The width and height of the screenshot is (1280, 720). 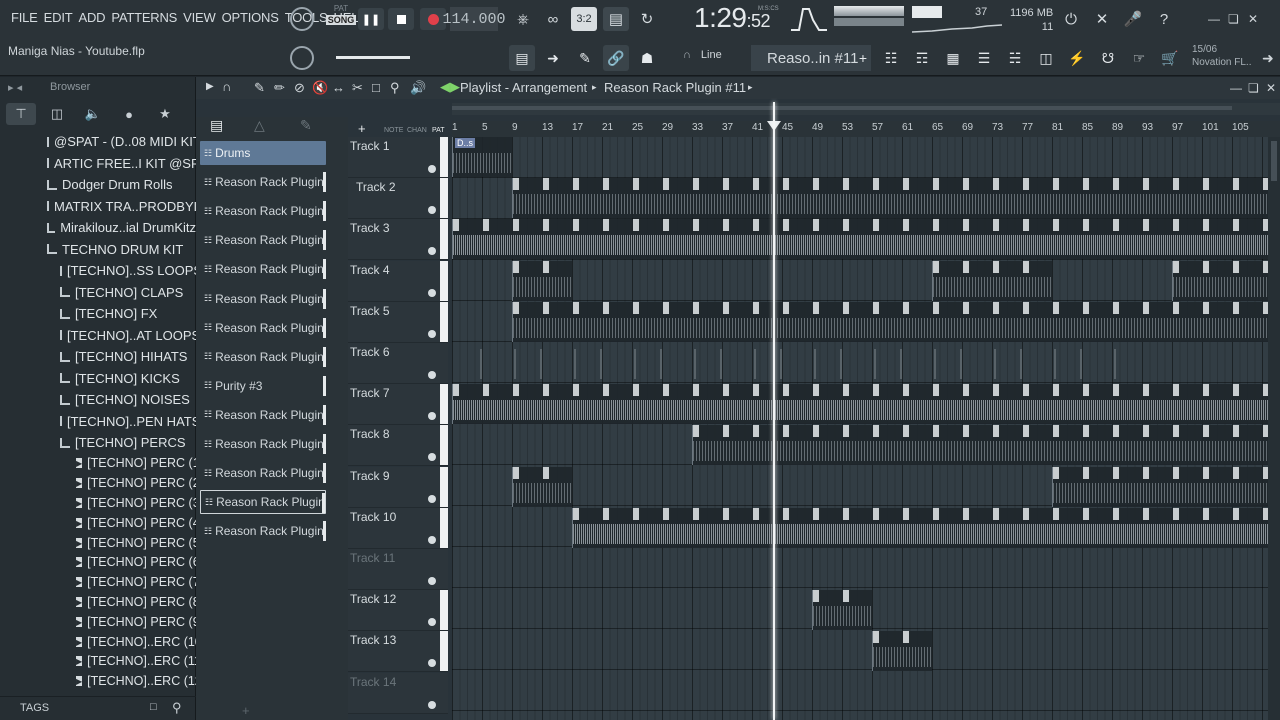 I want to click on pattern-item: ☷ Drums, so click(x=263, y=153).